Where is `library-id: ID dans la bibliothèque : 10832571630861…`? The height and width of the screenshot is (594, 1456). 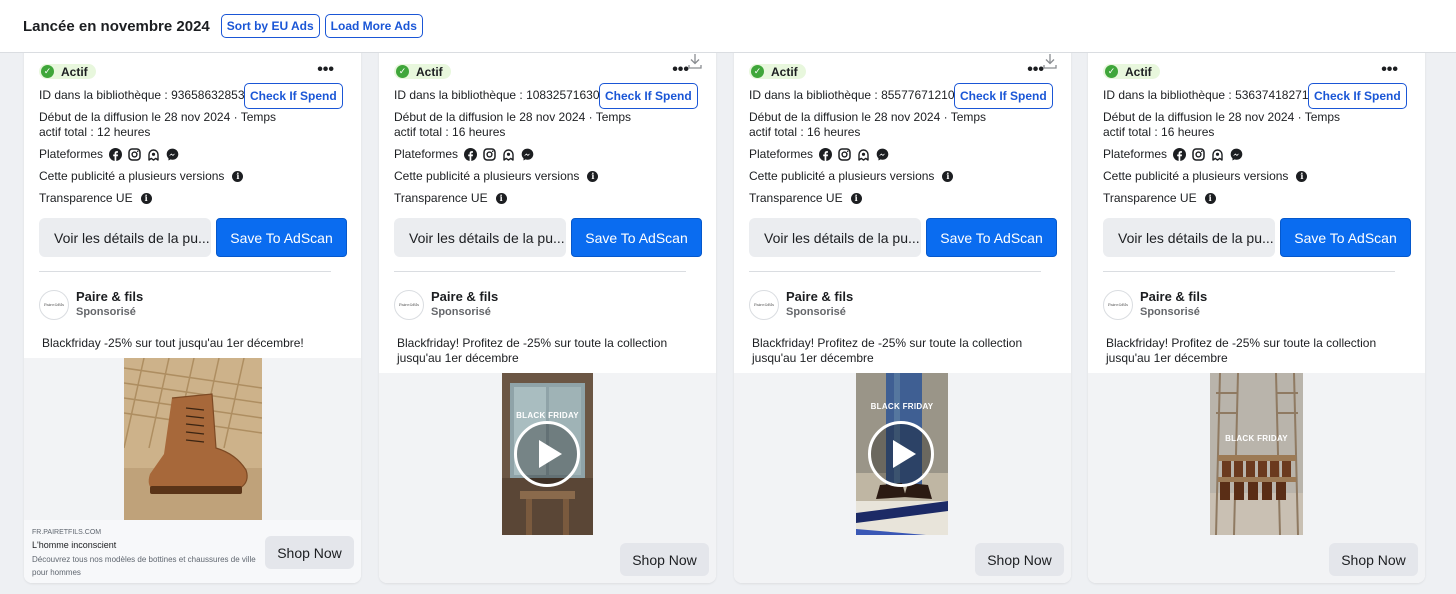 library-id: ID dans la bibliothèque : 10832571630861… is located at coordinates (501, 95).